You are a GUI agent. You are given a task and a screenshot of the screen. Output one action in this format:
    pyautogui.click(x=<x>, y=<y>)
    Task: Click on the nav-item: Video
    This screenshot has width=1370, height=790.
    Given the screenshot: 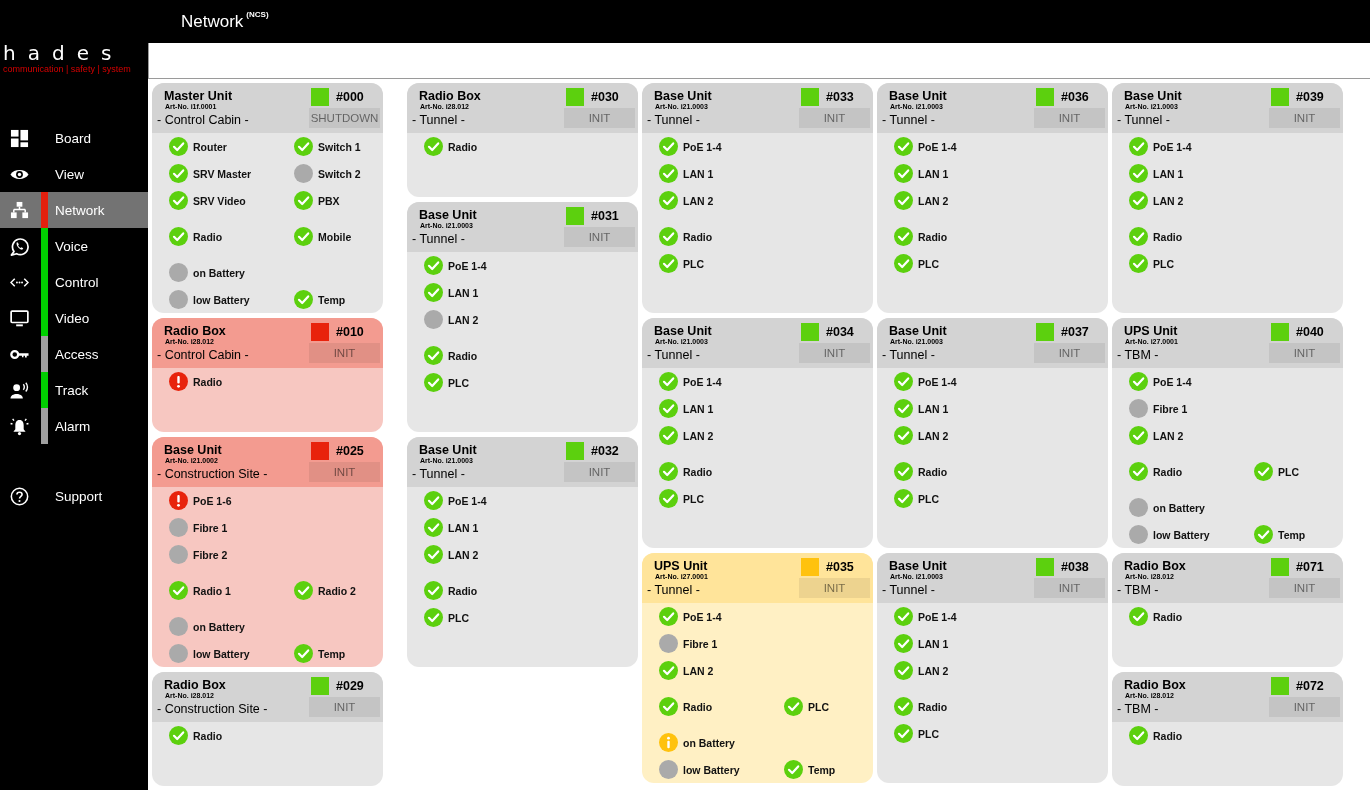 What is the action you would take?
    pyautogui.click(x=74, y=318)
    